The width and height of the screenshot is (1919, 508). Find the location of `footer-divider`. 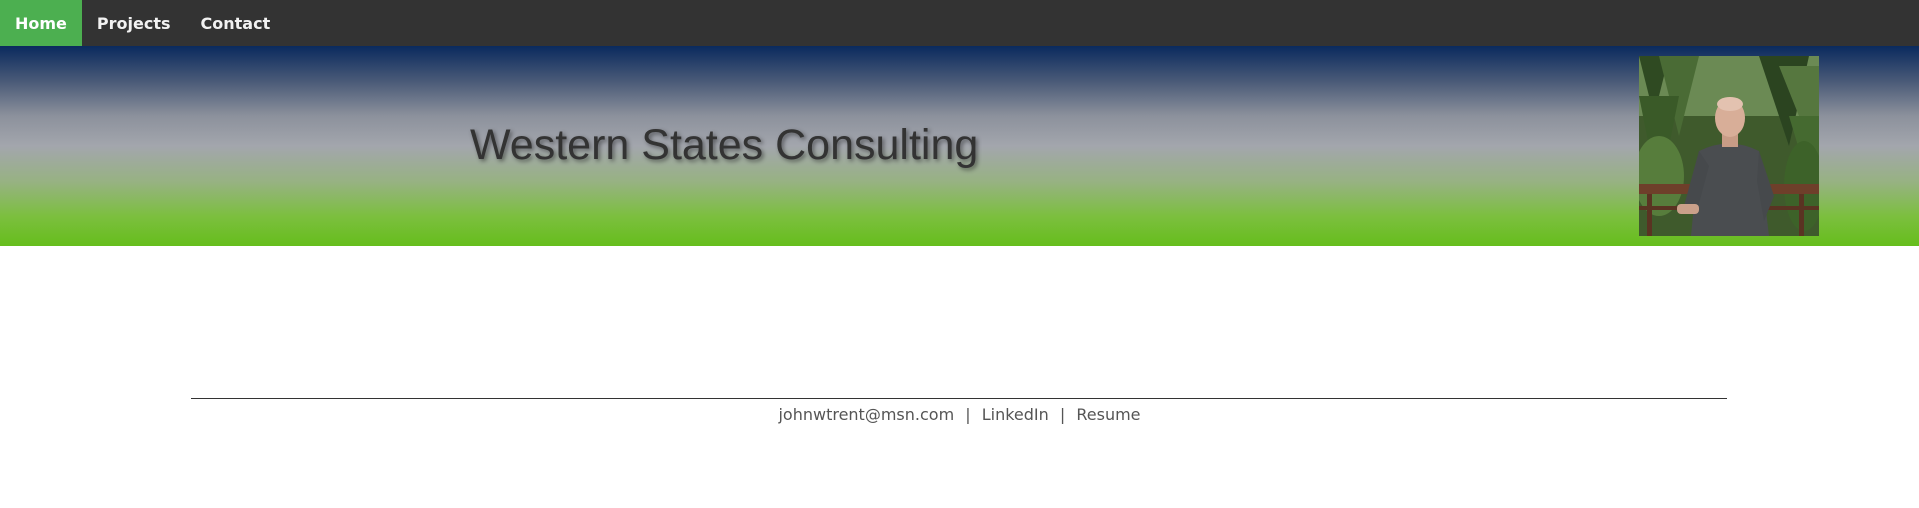

footer-divider is located at coordinates (959, 398).